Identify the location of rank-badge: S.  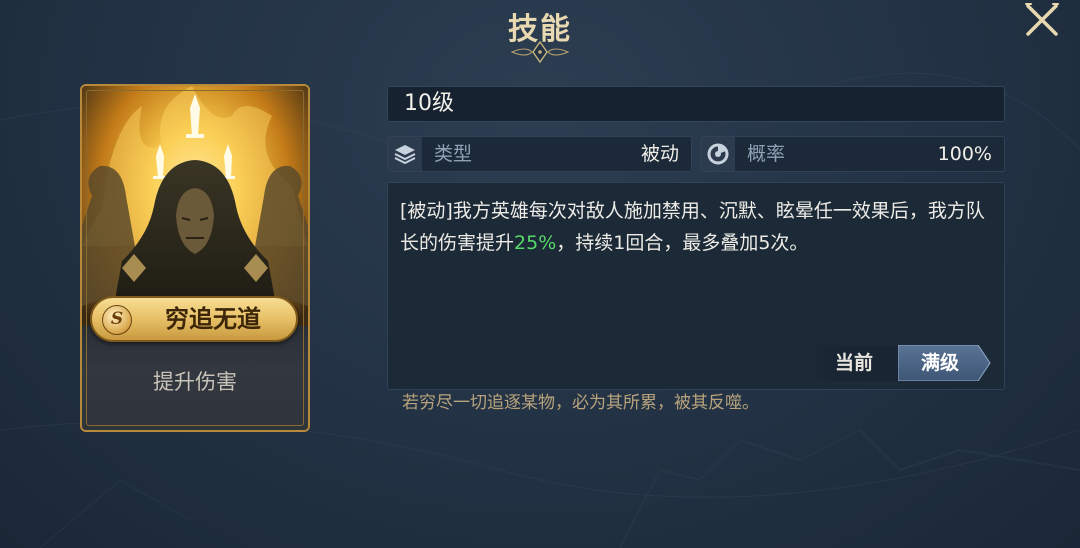
(117, 320).